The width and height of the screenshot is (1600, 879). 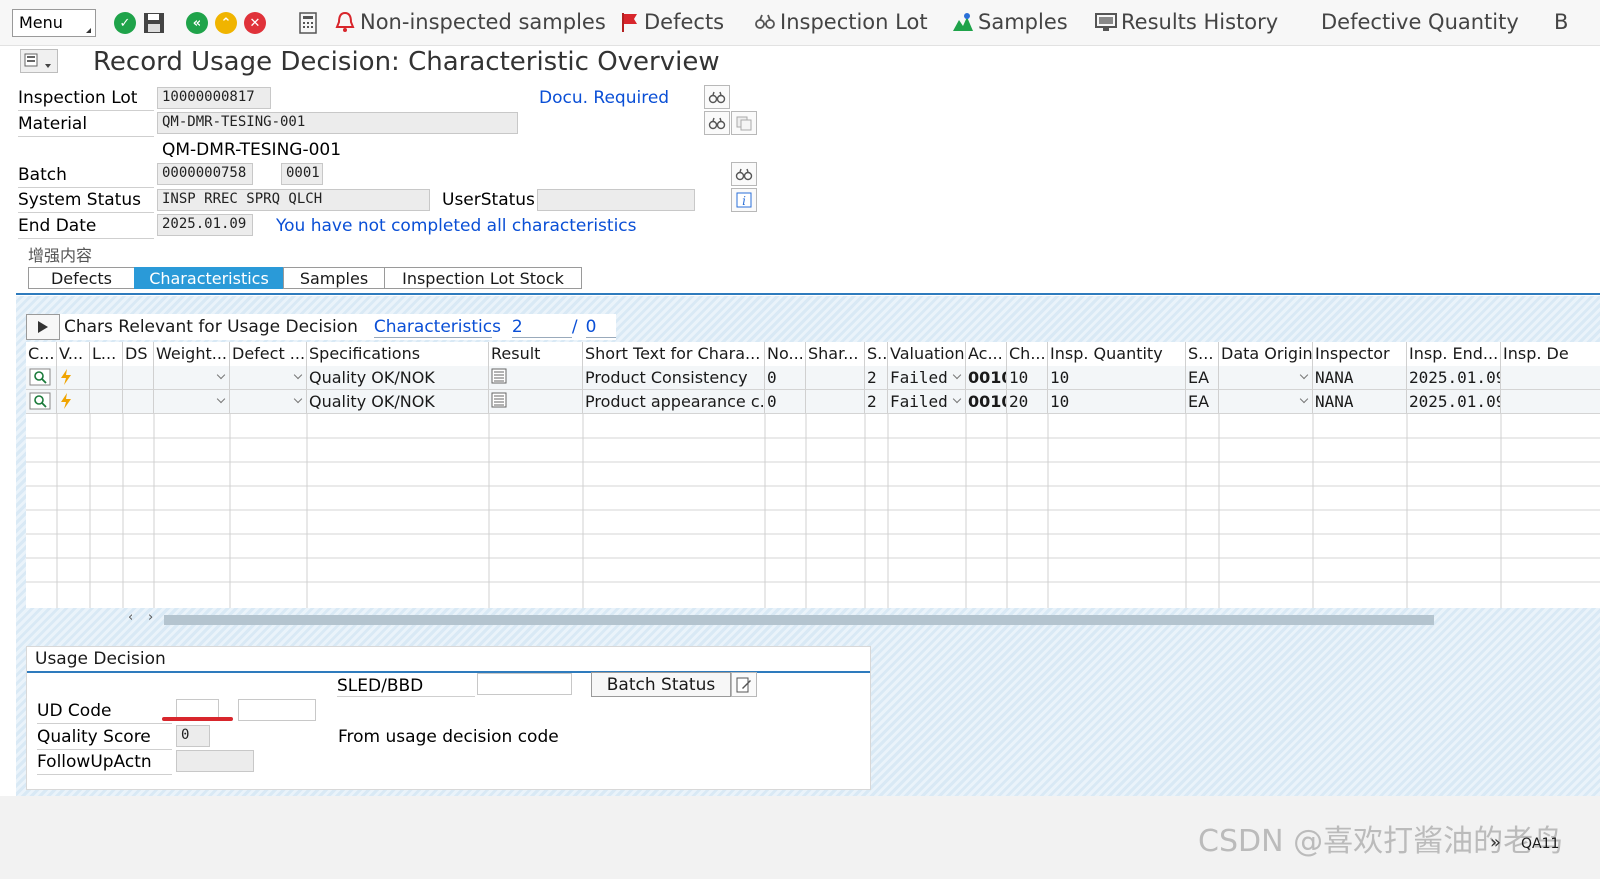 I want to click on menu-button: Menu, so click(x=54, y=23).